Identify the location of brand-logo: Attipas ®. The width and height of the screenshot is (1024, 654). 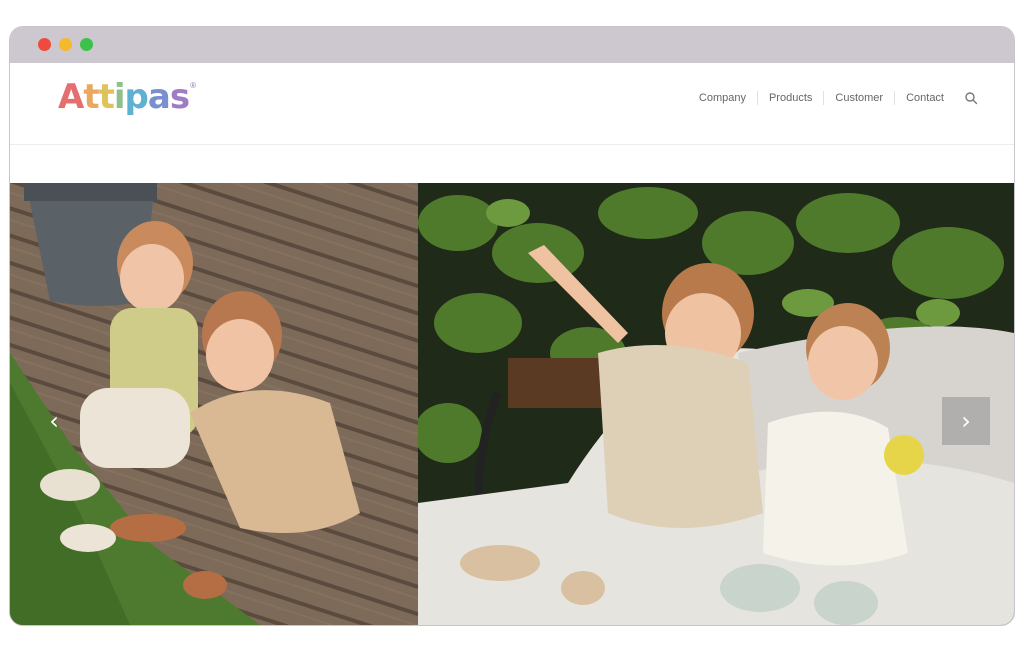
(127, 97).